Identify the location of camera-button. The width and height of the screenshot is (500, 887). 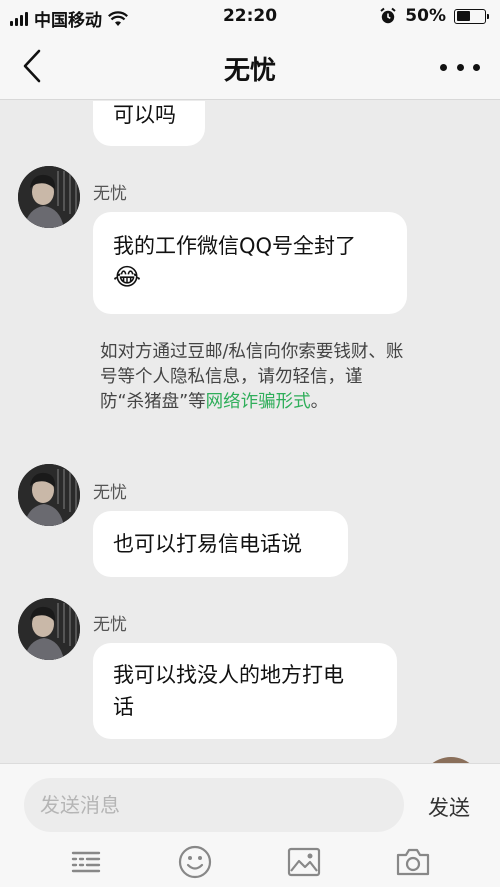
(413, 862).